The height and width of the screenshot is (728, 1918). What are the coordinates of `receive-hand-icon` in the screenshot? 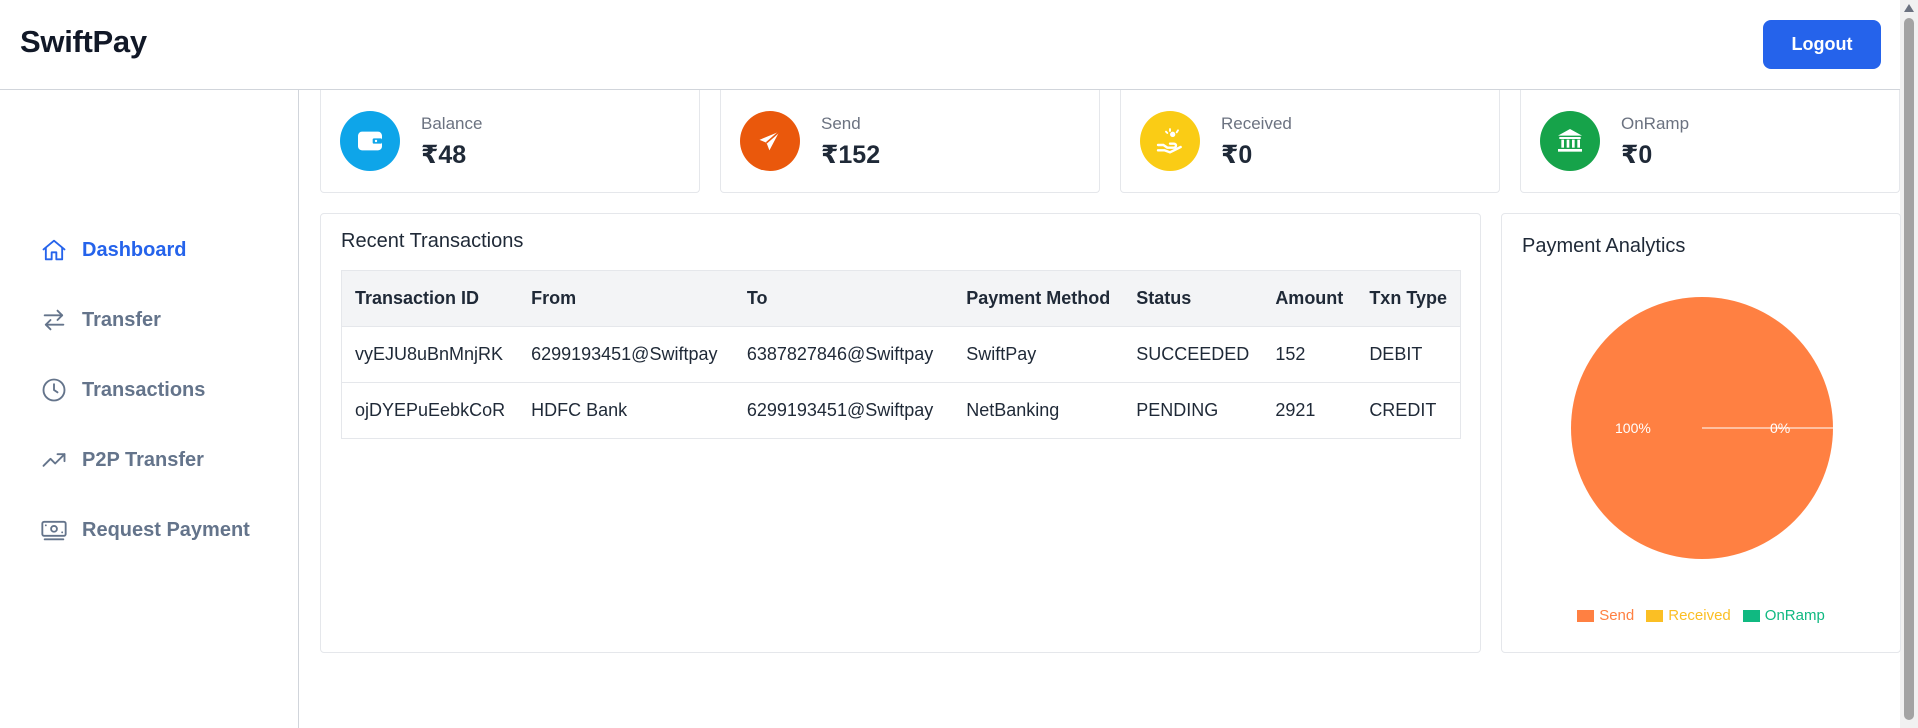 It's located at (1170, 141).